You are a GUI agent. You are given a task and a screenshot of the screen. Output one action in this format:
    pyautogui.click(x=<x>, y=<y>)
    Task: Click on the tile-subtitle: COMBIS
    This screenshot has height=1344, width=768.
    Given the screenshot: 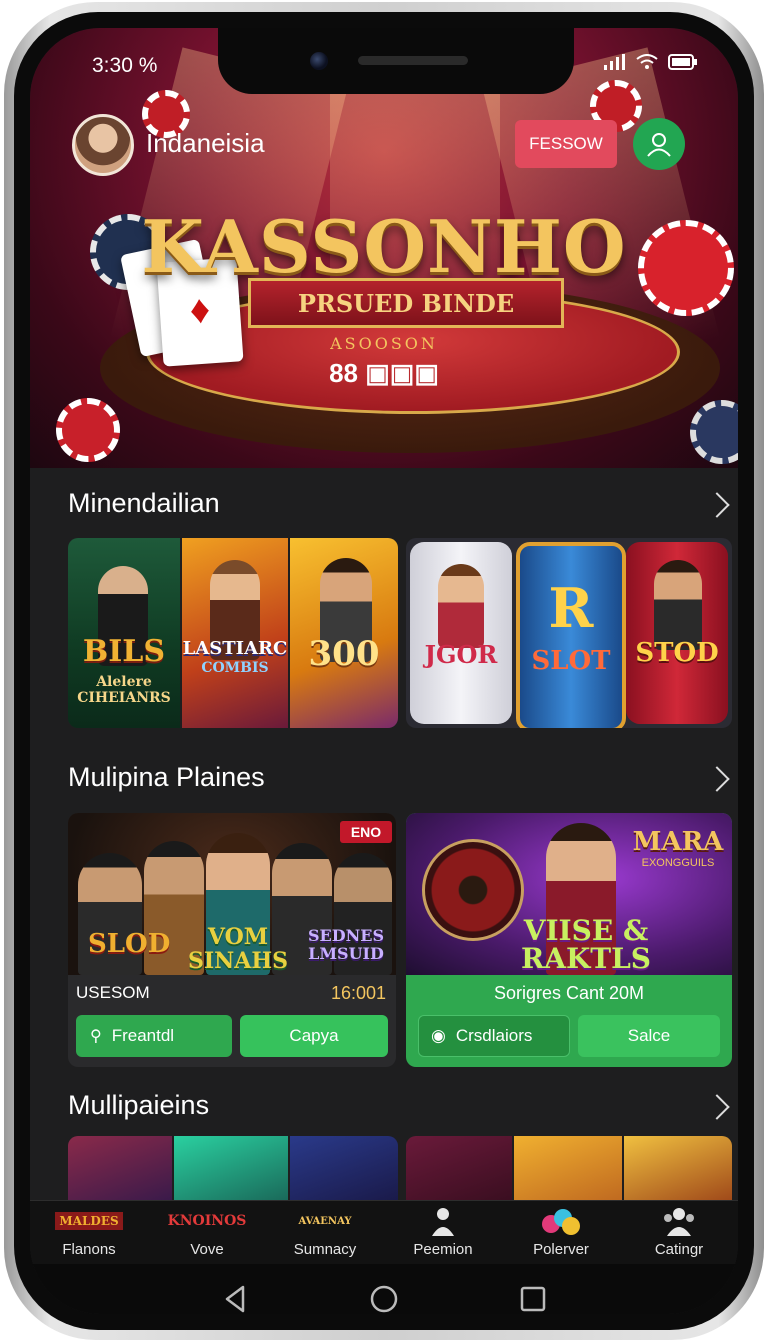 What is the action you would take?
    pyautogui.click(x=235, y=668)
    